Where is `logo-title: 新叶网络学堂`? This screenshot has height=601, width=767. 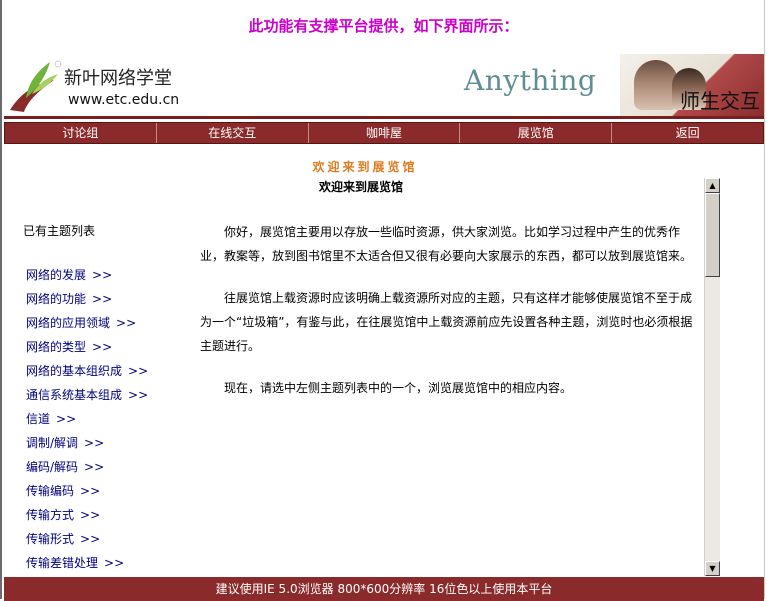
logo-title: 新叶网络学堂 is located at coordinates (118, 78).